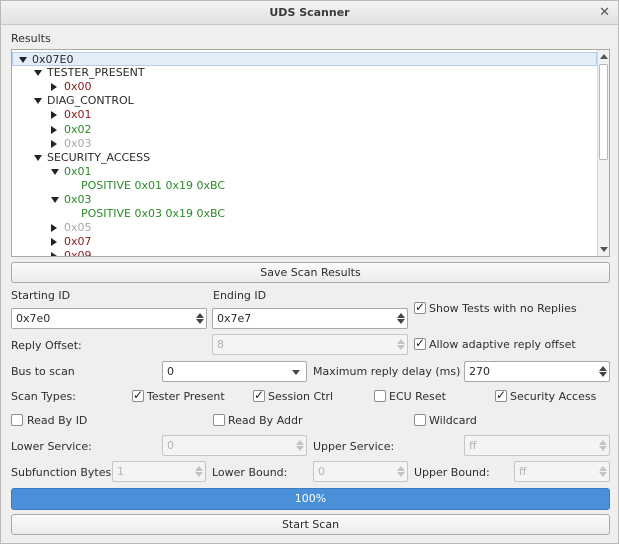 Image resolution: width=619 pixels, height=544 pixels. Describe the element at coordinates (310, 524) in the screenshot. I see `start-scan-button: Start Scan` at that location.